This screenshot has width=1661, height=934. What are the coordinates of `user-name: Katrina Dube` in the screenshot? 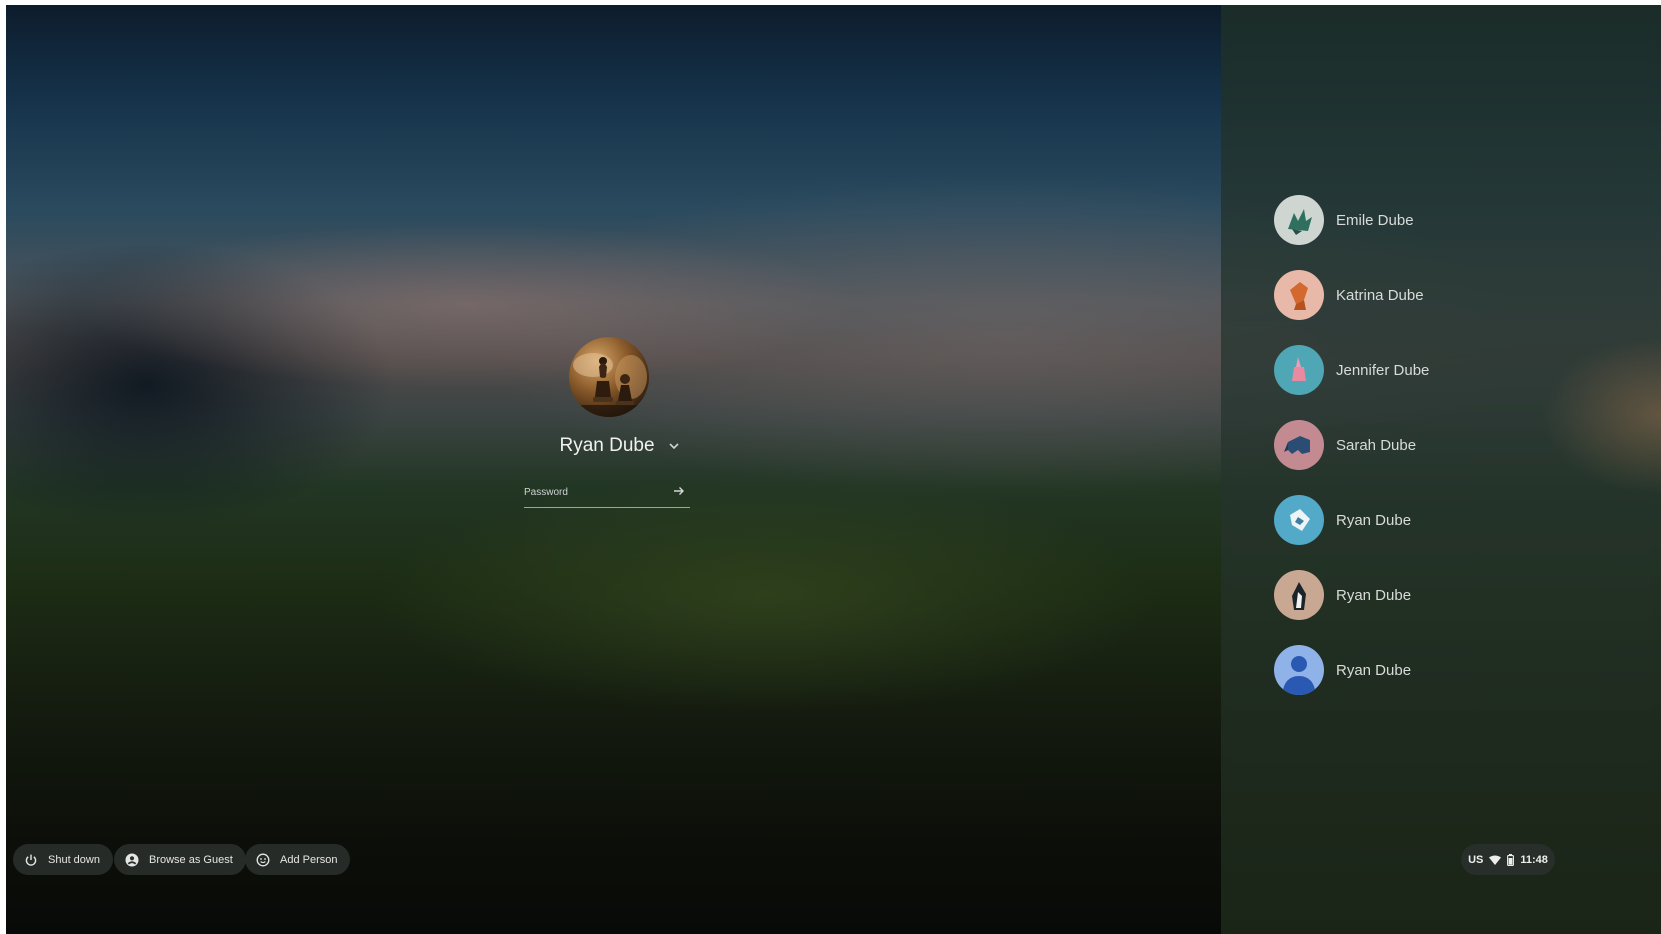 It's located at (1380, 295).